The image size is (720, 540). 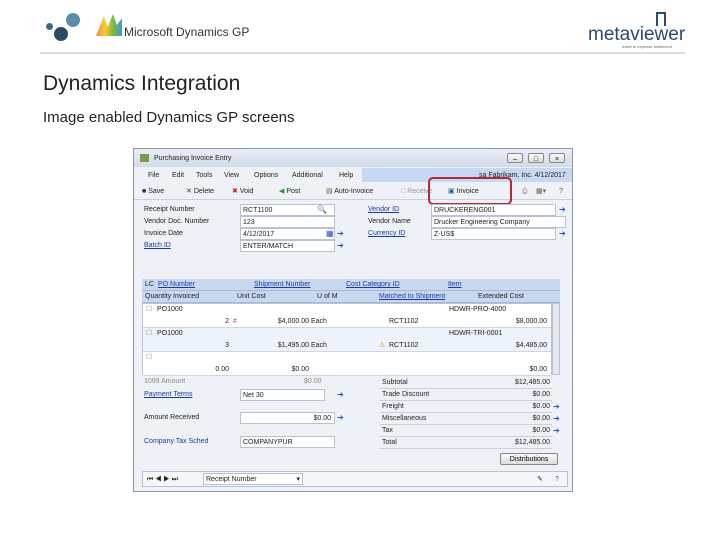 I want to click on payment-terms-field: Net 30, so click(x=282, y=395).